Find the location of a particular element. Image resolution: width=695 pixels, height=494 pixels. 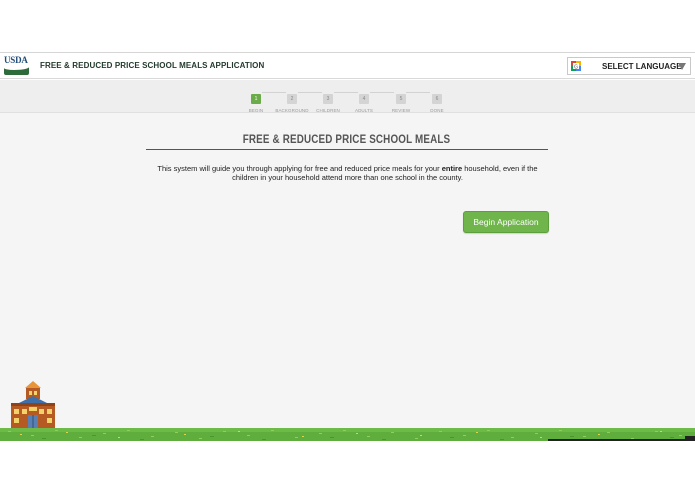

step-children: 3 CHILDREN is located at coordinates (328, 100).